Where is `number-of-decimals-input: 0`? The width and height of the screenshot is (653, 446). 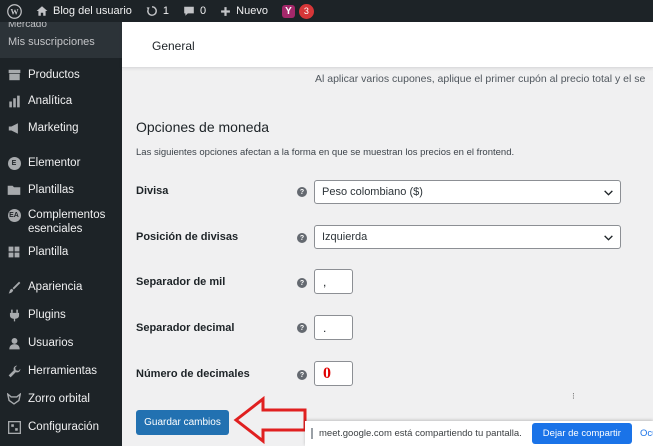 number-of-decimals-input: 0 is located at coordinates (333, 373).